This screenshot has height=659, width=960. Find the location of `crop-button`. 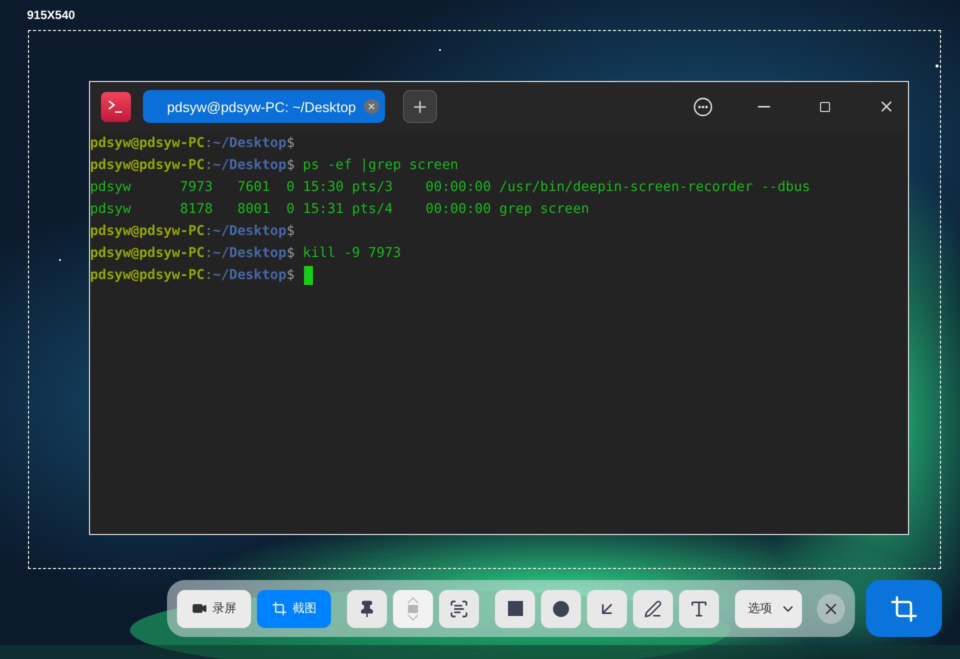

crop-button is located at coordinates (904, 608).